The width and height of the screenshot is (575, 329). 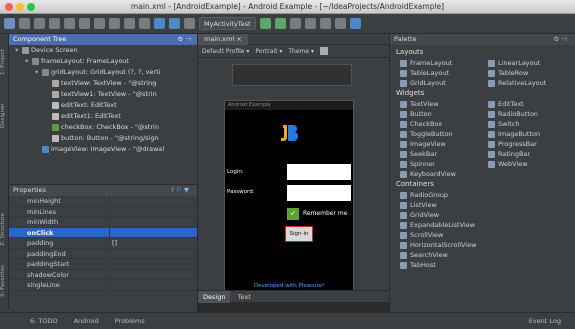 What do you see at coordinates (4, 281) in the screenshot?
I see `tab-favorites: 2: Favorites` at bounding box center [4, 281].